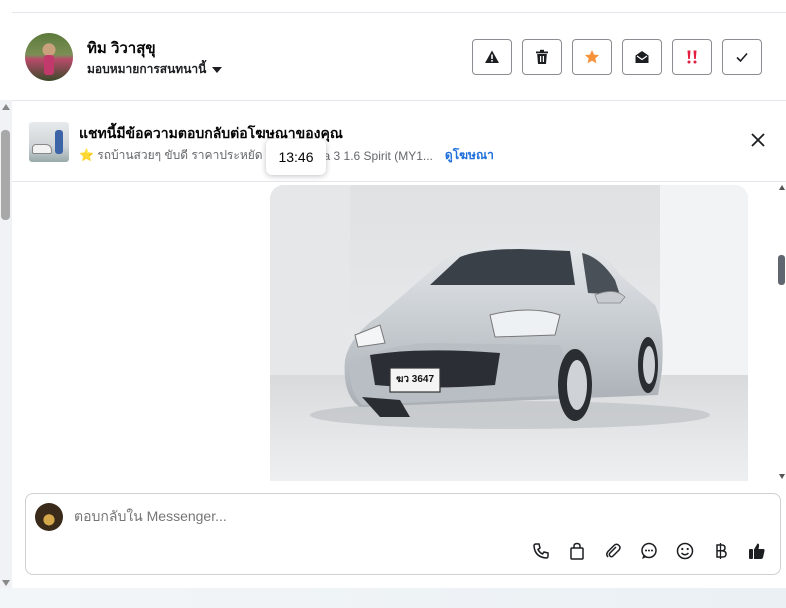 This screenshot has height=608, width=786. What do you see at coordinates (6, 583) in the screenshot?
I see `scroll-down-icon` at bounding box center [6, 583].